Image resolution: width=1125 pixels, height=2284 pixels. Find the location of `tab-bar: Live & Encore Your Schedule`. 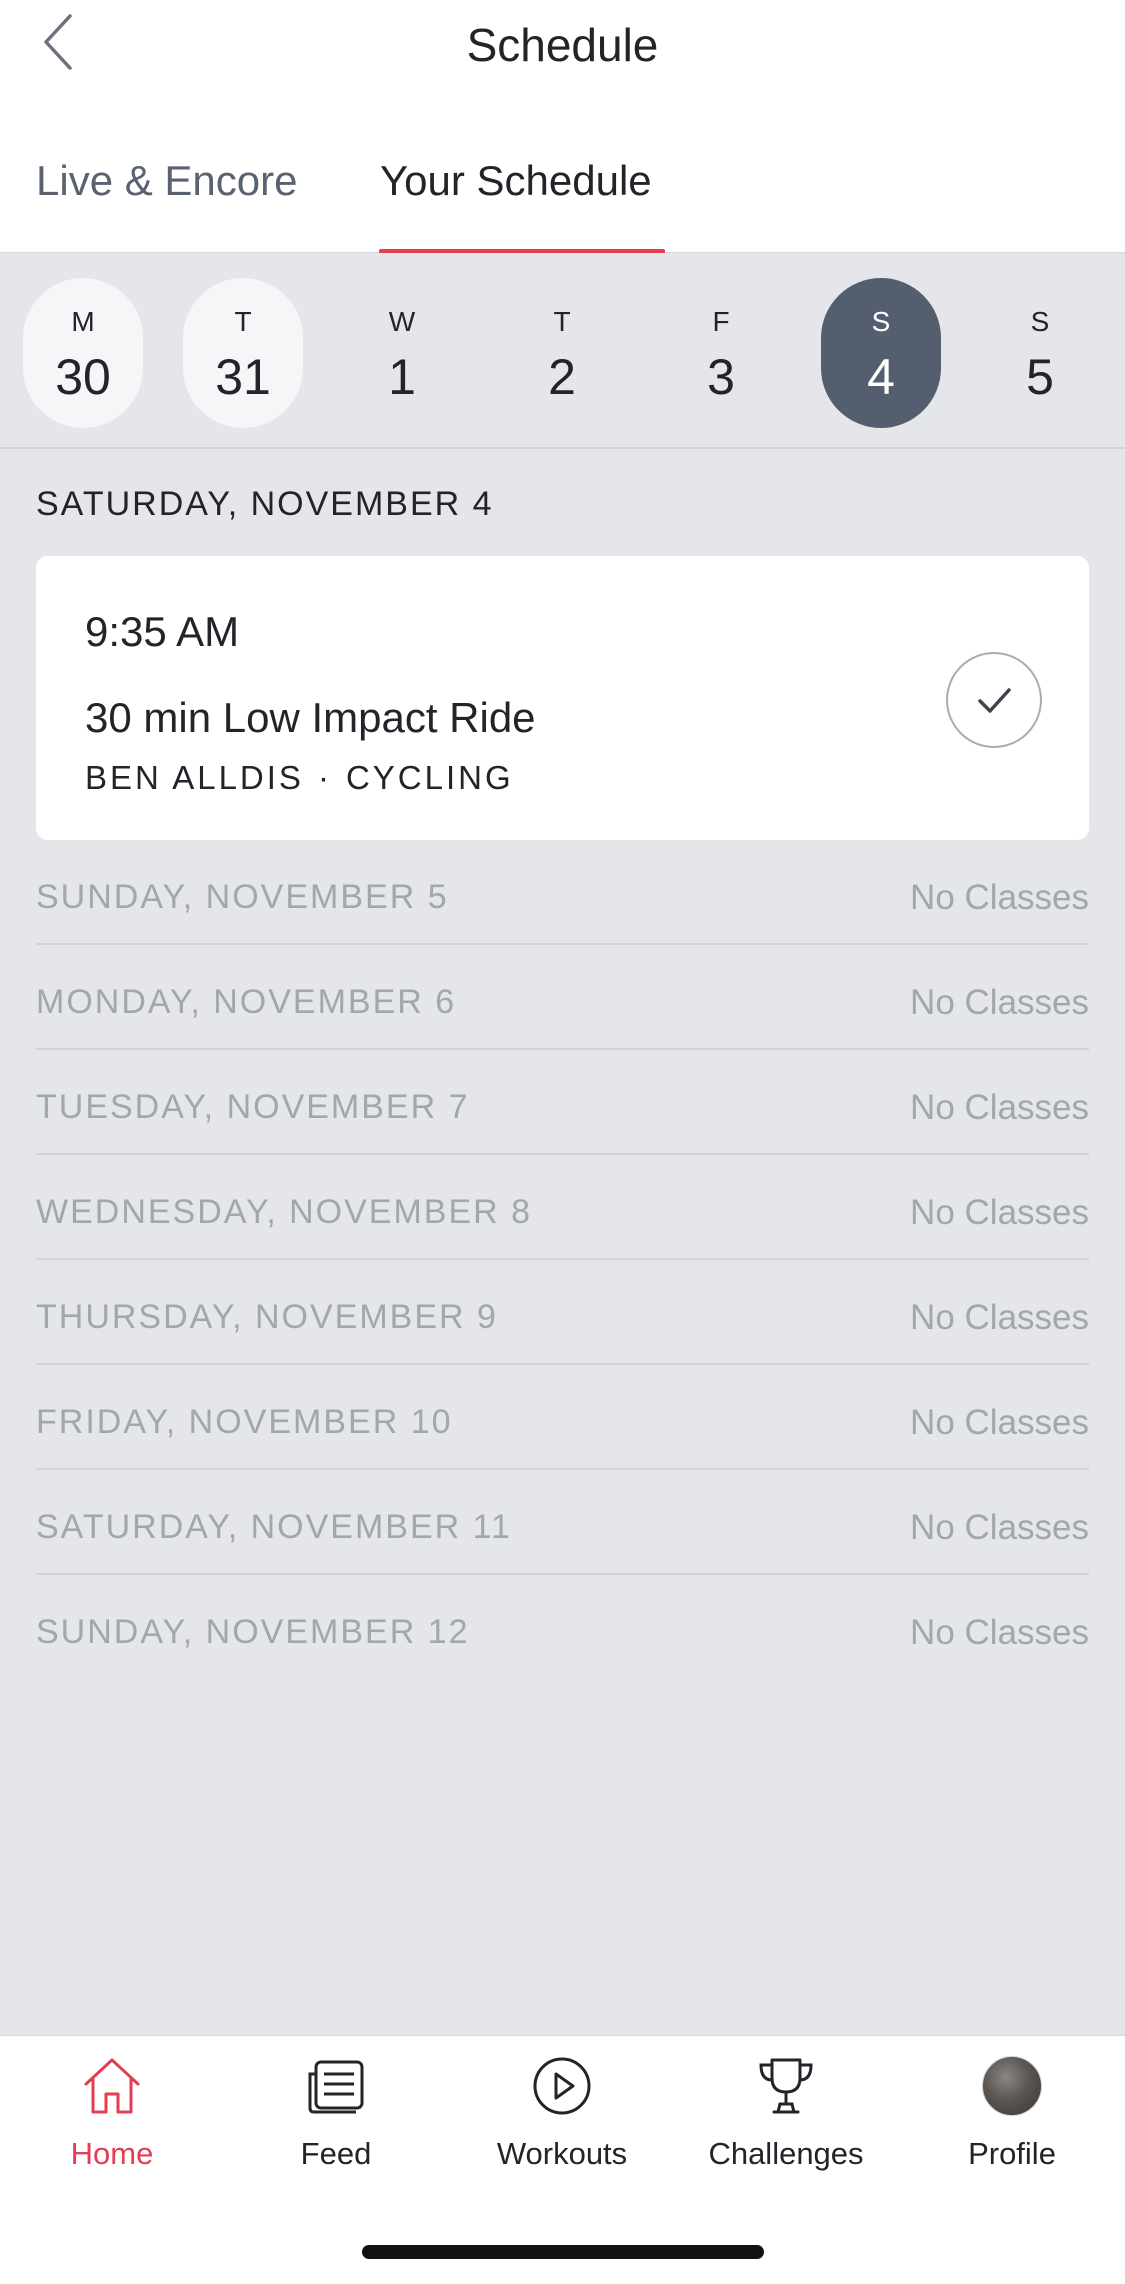

tab-bar: Live & Encore Your Schedule is located at coordinates (562, 175).